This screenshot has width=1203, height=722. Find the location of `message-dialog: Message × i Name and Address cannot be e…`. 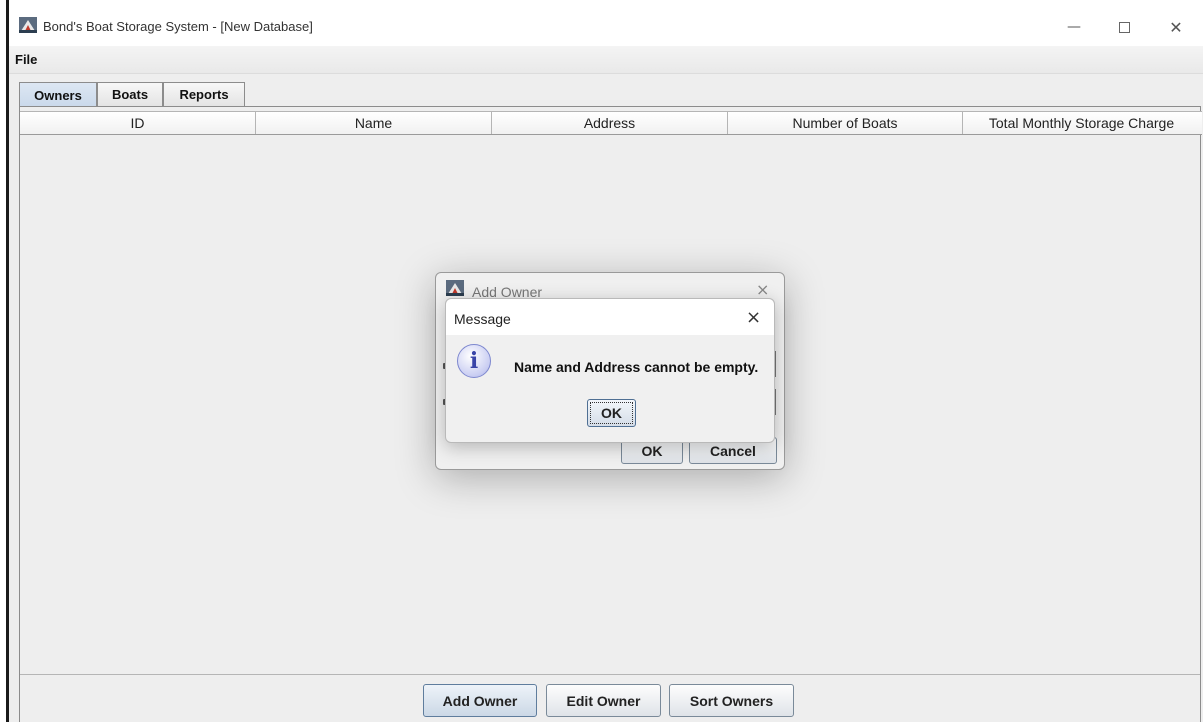

message-dialog: Message × i Name and Address cannot be e… is located at coordinates (610, 370).